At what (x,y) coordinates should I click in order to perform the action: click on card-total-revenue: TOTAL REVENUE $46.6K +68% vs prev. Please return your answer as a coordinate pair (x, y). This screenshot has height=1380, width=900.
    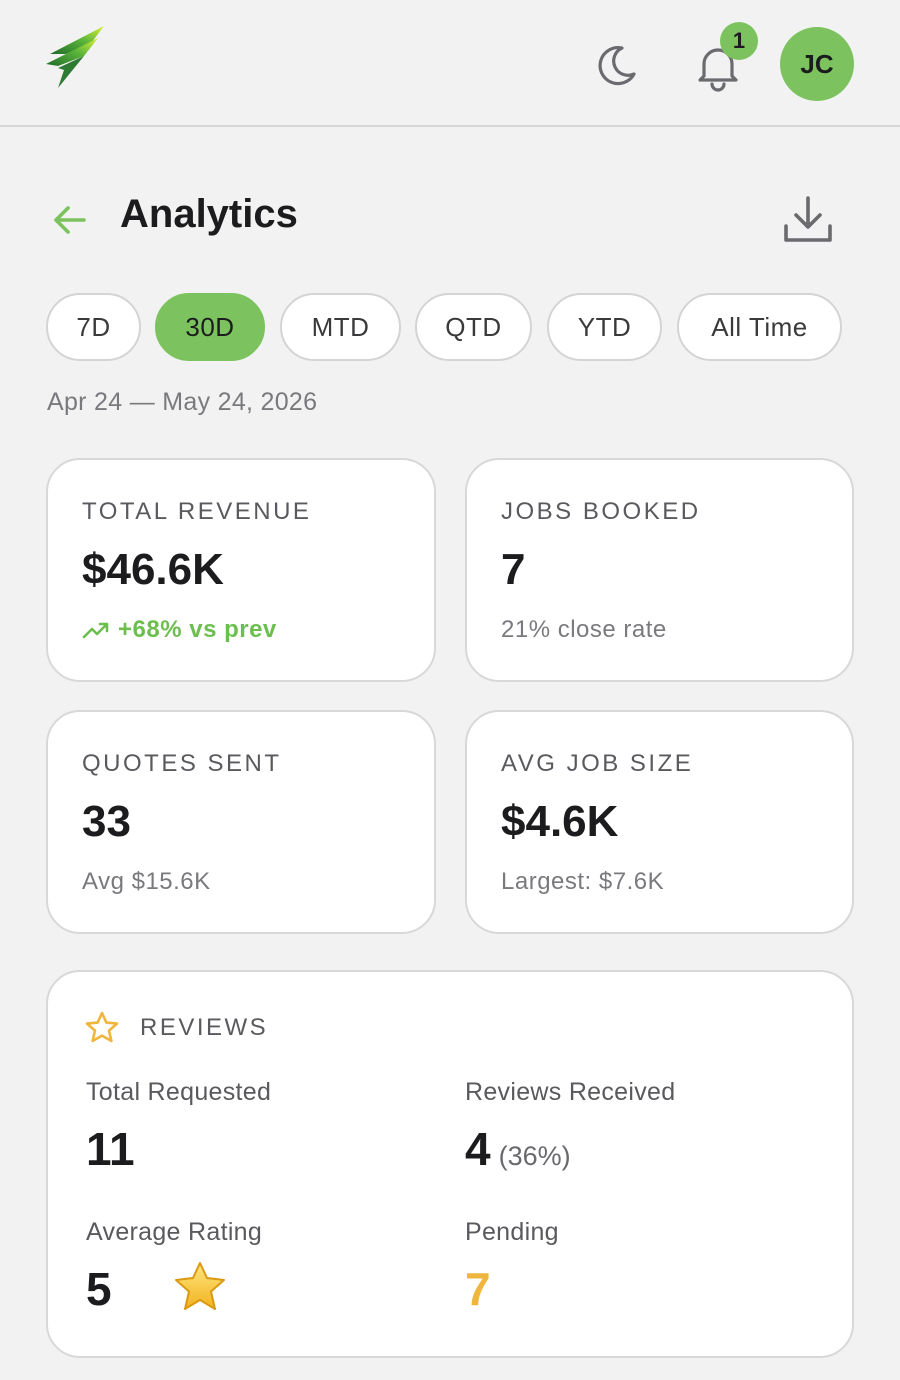
    Looking at the image, I should click on (241, 570).